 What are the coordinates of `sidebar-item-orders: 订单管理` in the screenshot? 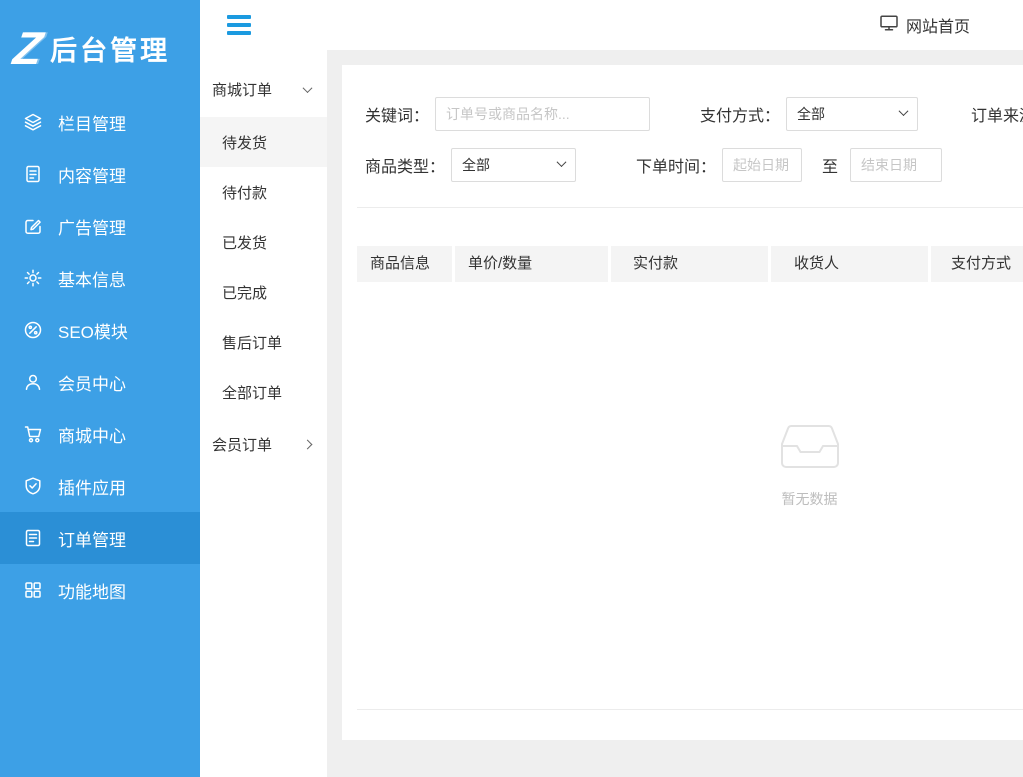 It's located at (100, 538).